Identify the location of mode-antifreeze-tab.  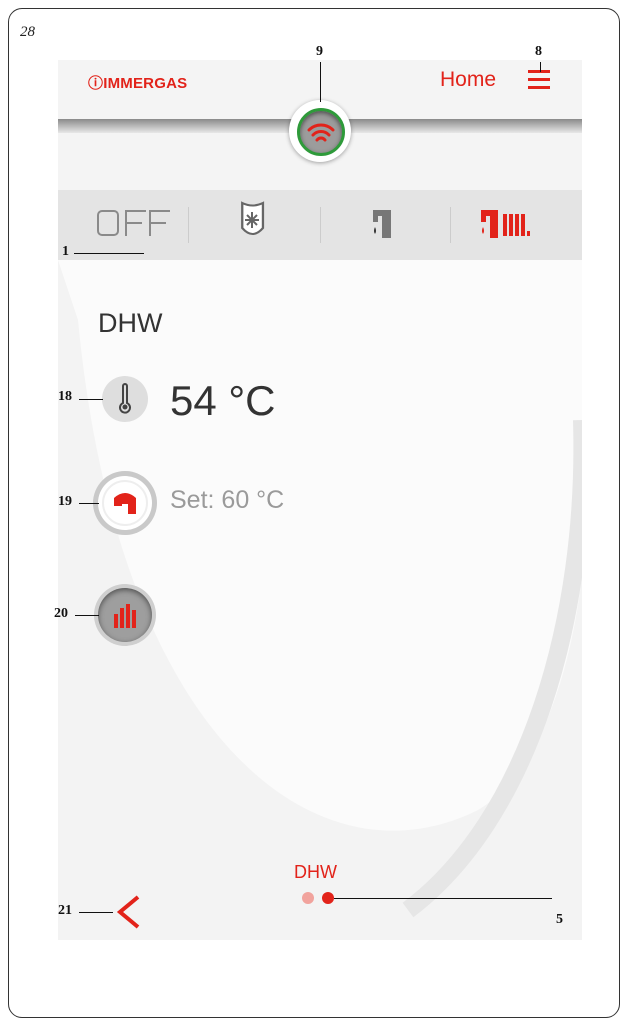
(254, 225).